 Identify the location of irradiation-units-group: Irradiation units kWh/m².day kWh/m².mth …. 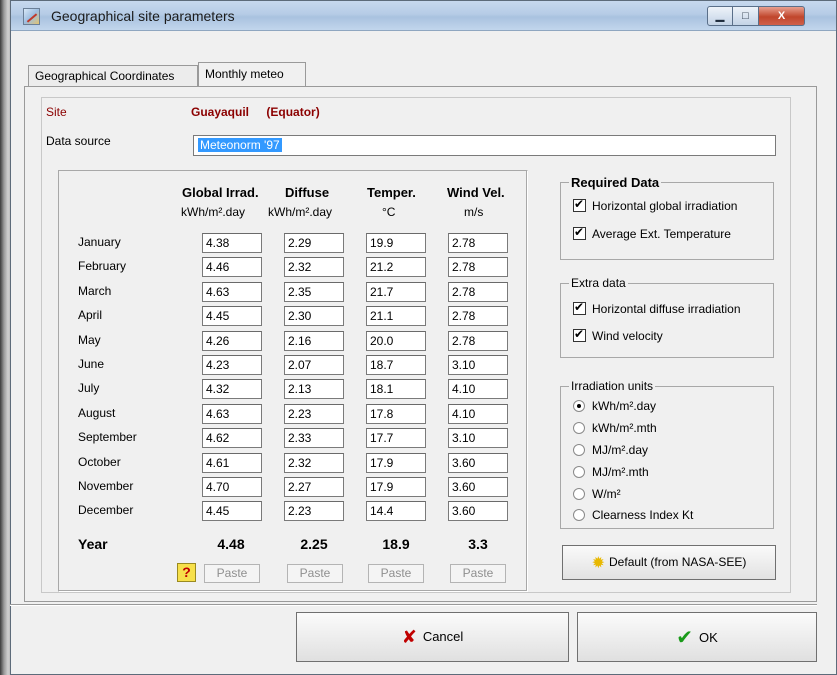
(667, 454).